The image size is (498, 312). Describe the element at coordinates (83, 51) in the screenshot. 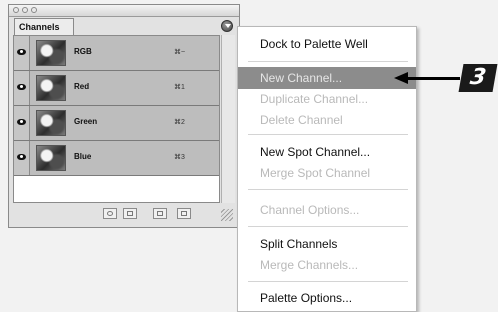

I see `channel-name: RGB` at that location.